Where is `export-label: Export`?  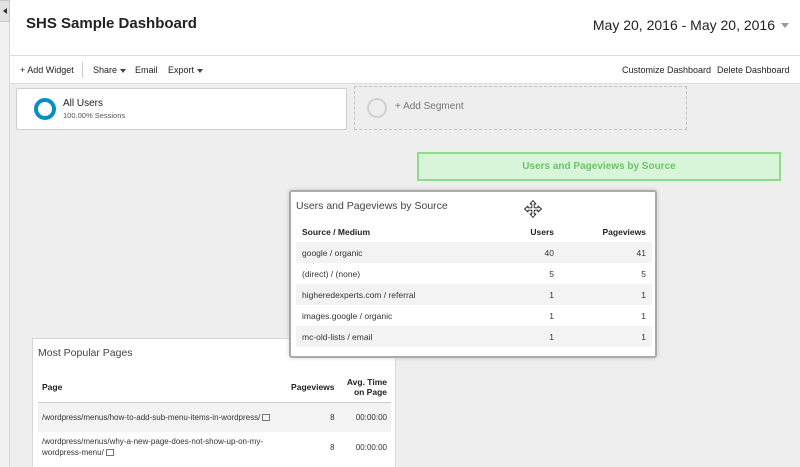
export-label: Export is located at coordinates (181, 70).